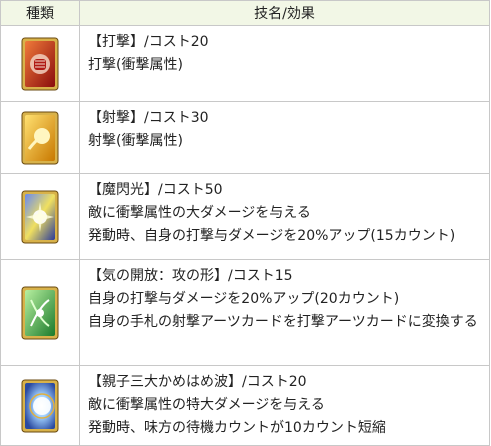 This screenshot has width=491, height=446. I want to click on magic-flash-card-icon, so click(40, 217).